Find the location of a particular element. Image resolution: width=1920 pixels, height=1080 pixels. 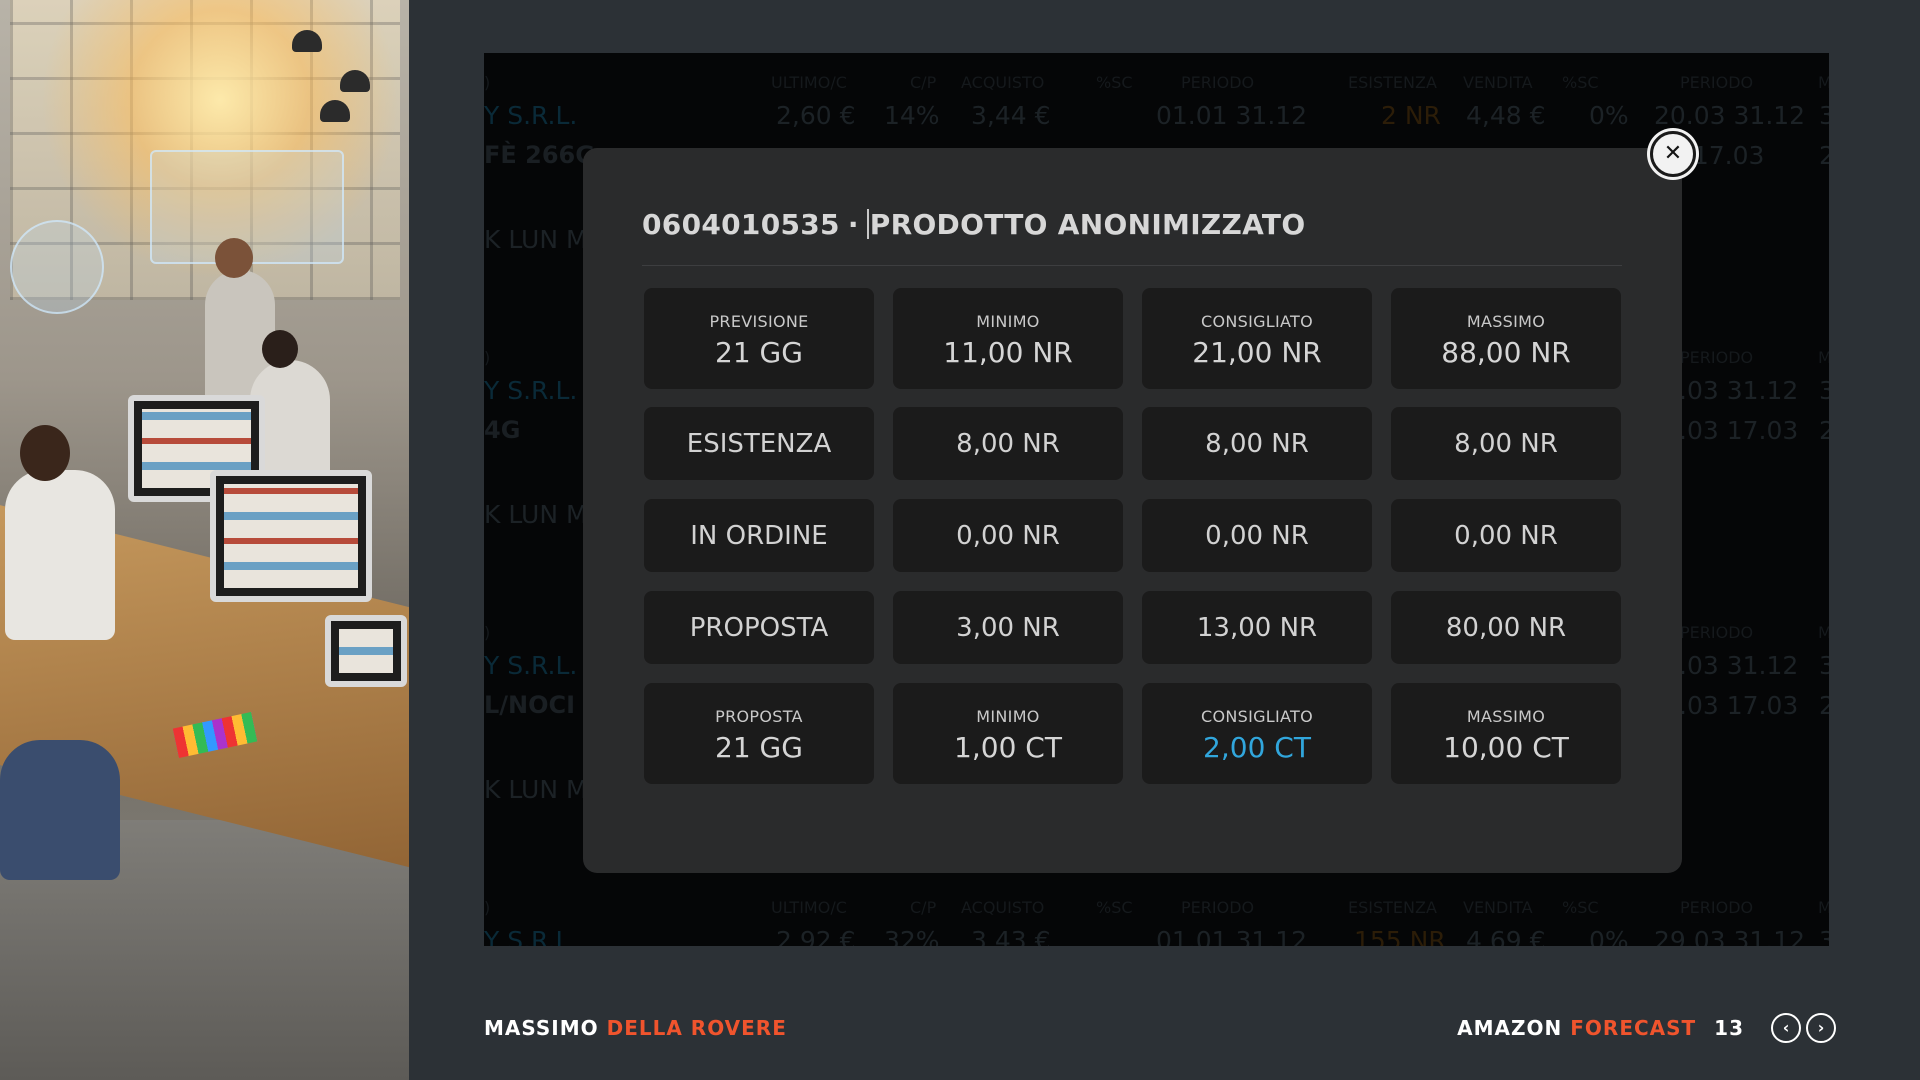

title-divider is located at coordinates (1132, 265).